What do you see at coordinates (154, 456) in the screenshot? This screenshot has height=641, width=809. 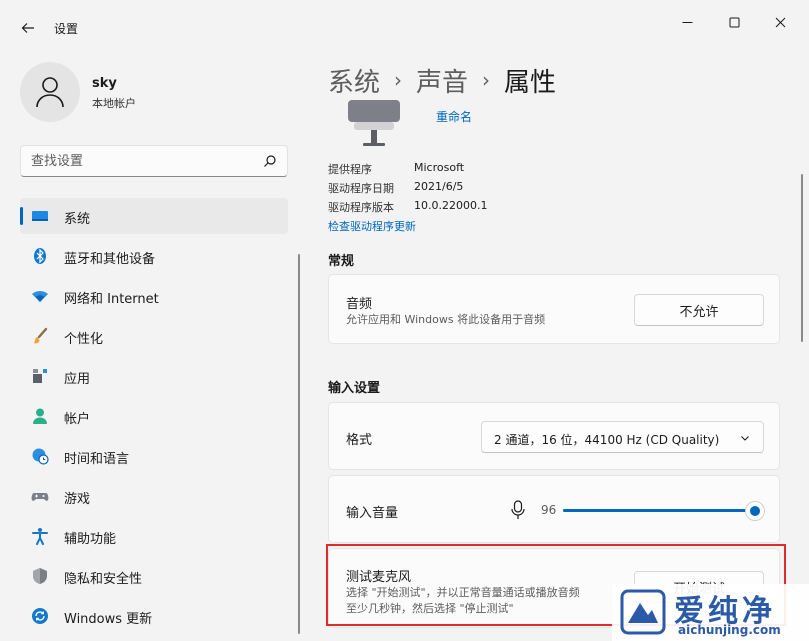 I see `sidebar-item-time-language: 时间和语言` at bounding box center [154, 456].